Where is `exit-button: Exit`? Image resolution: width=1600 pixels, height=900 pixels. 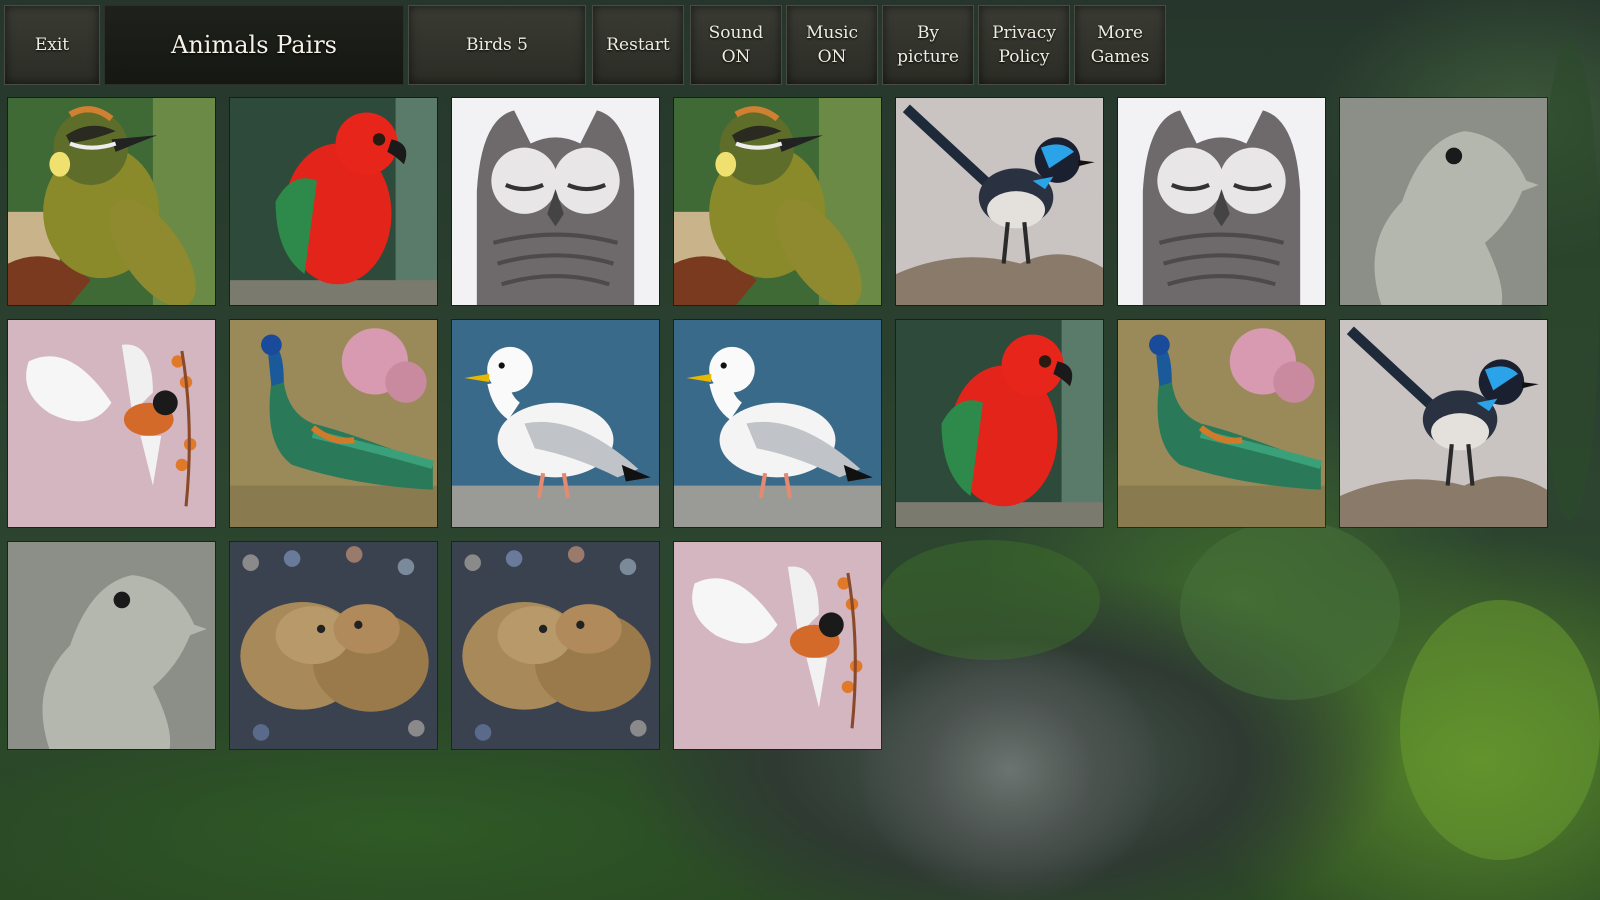 exit-button: Exit is located at coordinates (52, 45).